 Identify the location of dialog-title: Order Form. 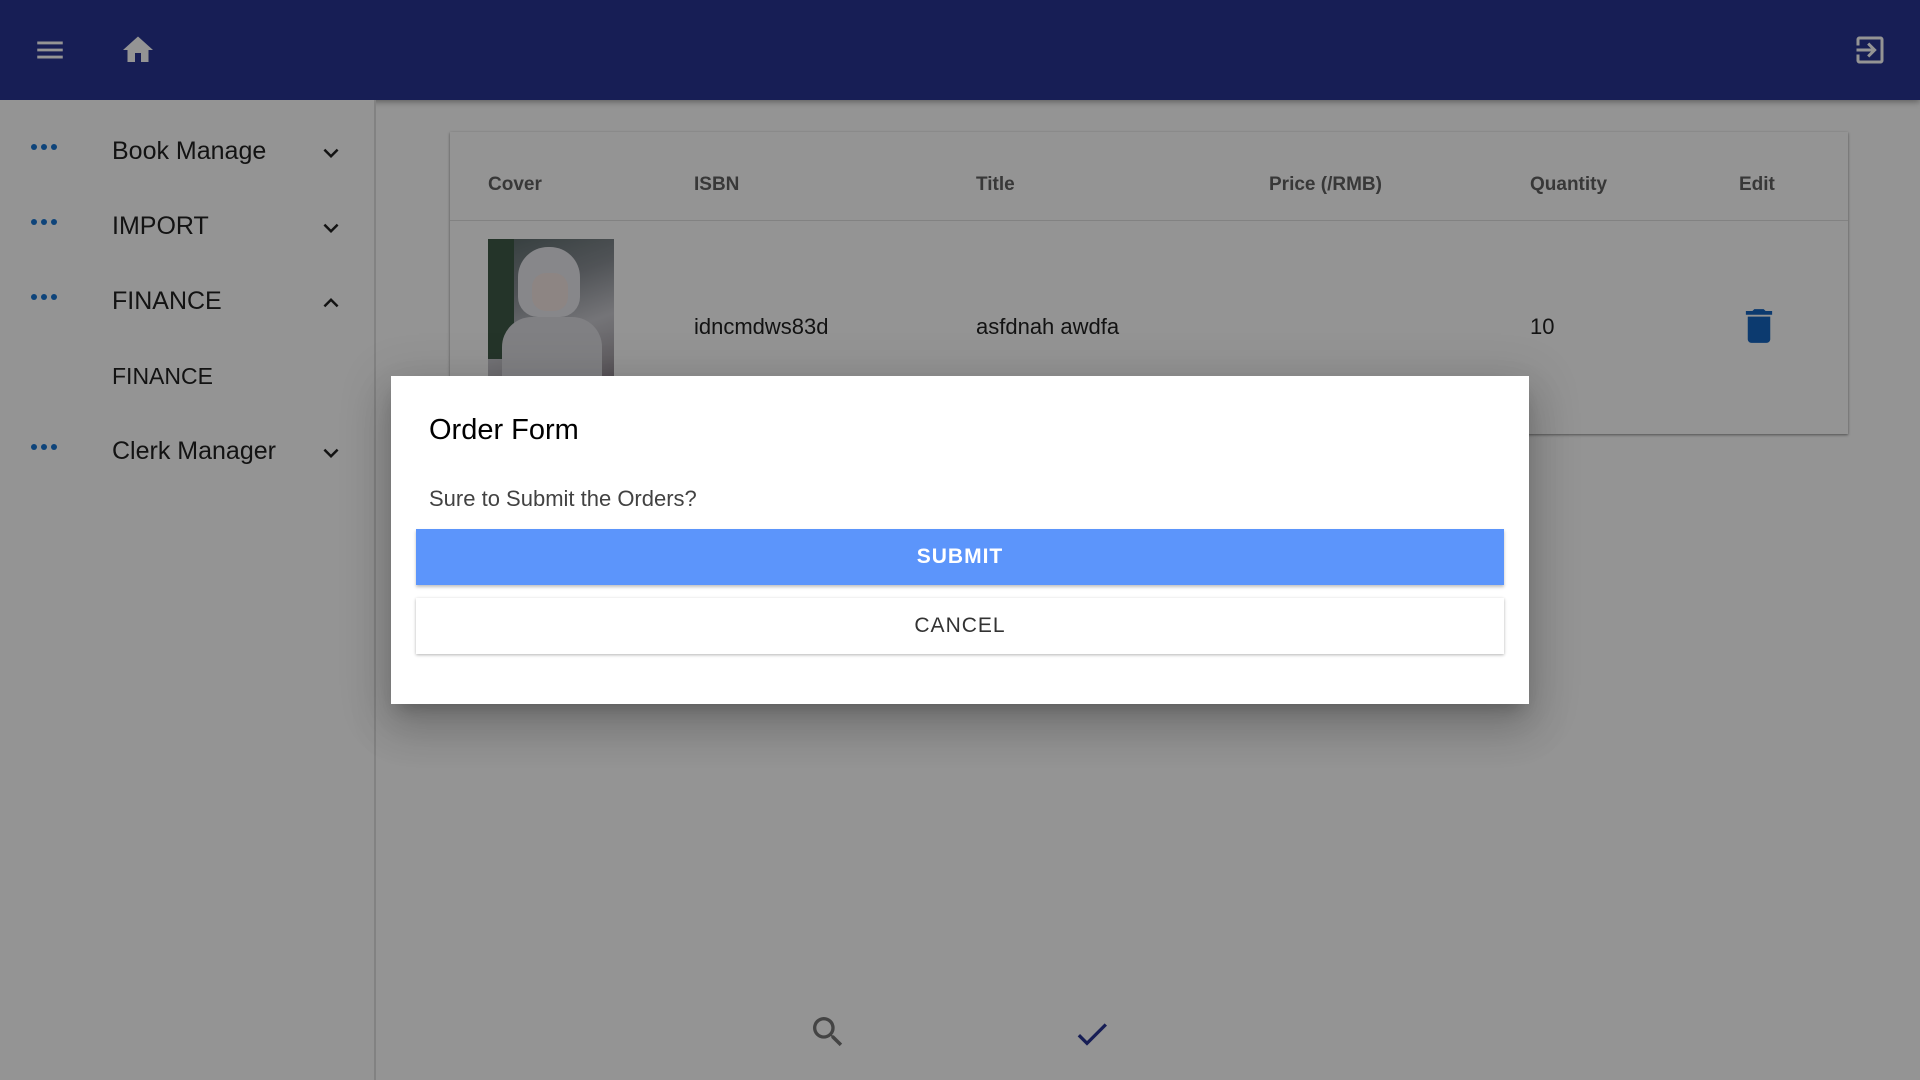
(504, 430).